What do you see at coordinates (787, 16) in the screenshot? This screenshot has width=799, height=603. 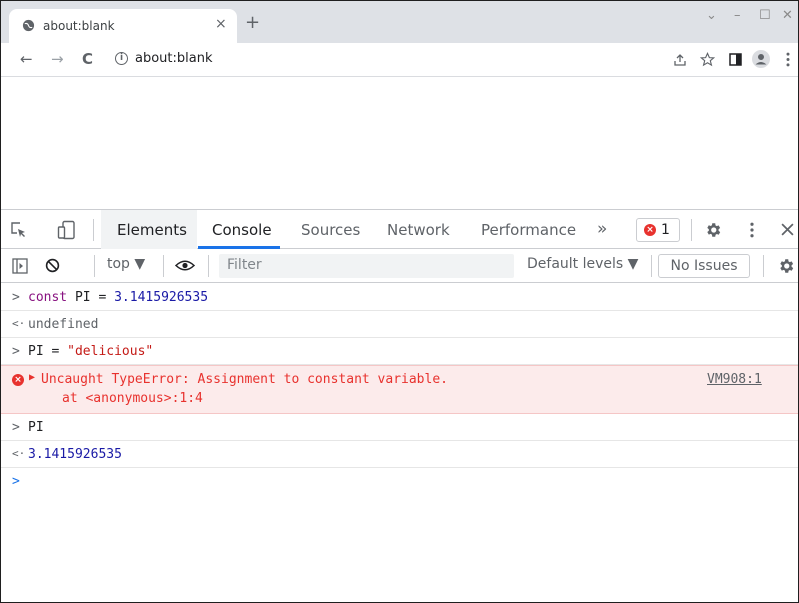 I see `close-window-button: ✕` at bounding box center [787, 16].